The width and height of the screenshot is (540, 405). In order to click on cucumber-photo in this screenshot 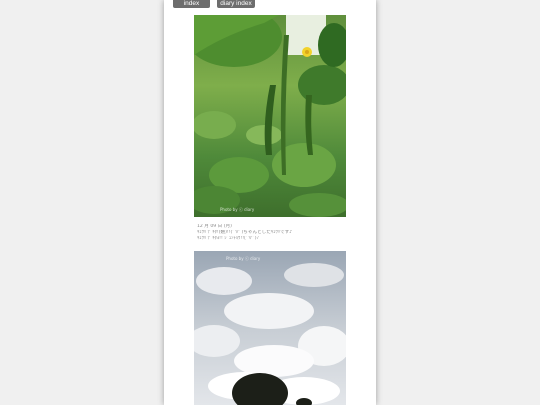, I will do `click(270, 116)`.